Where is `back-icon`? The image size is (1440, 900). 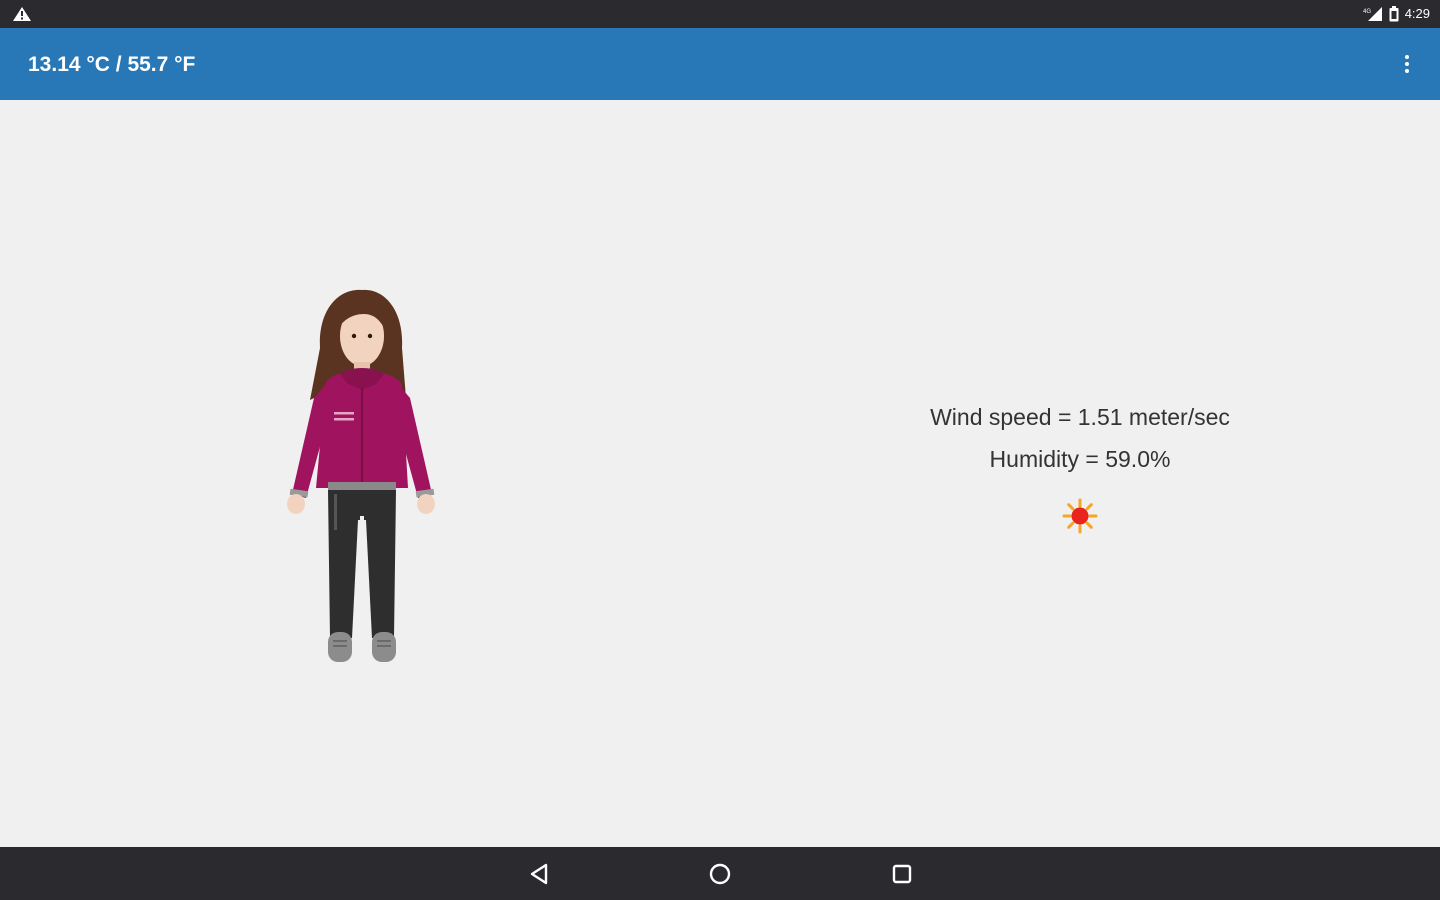
back-icon is located at coordinates (540, 874).